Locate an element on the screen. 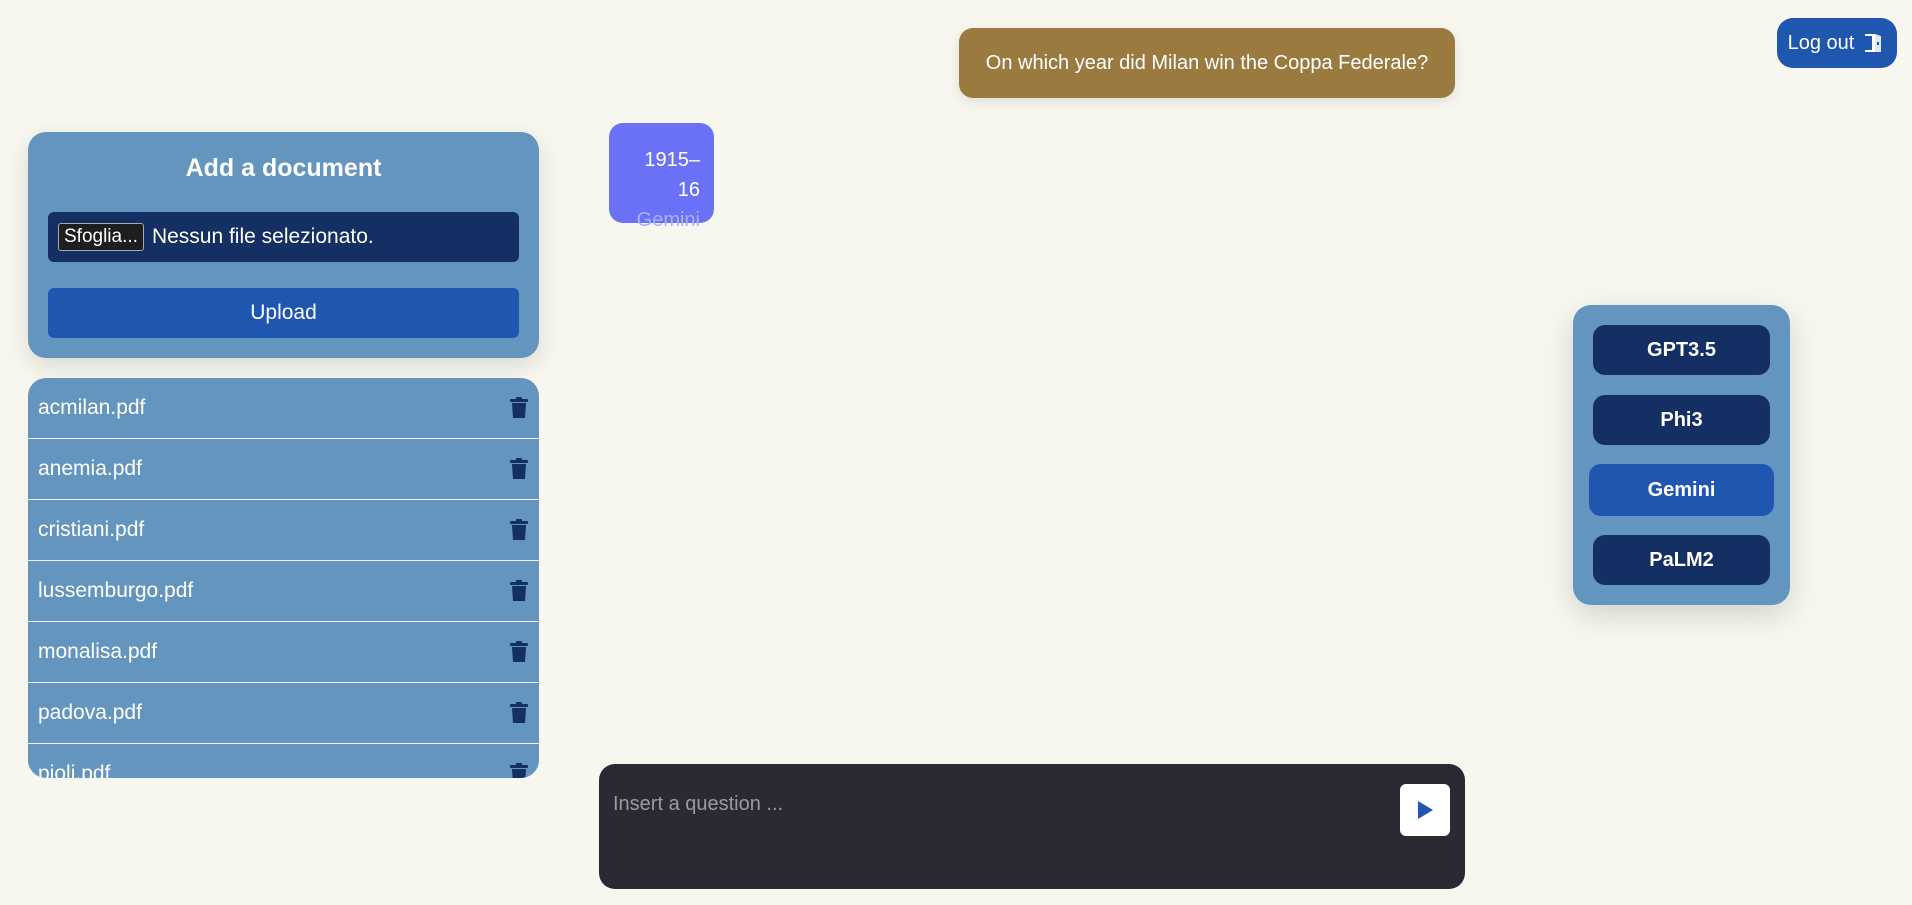 Image resolution: width=1912 pixels, height=905 pixels. upload-title: Add a document is located at coordinates (283, 168).